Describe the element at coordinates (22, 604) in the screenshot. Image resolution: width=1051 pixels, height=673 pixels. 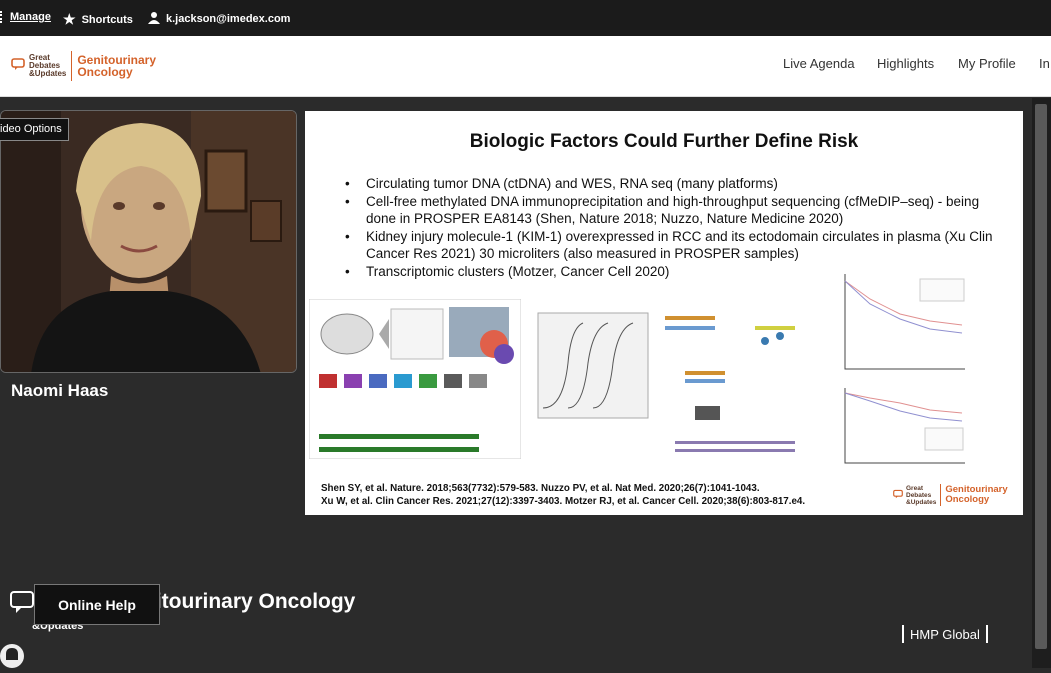
I see `chat-icon` at that location.